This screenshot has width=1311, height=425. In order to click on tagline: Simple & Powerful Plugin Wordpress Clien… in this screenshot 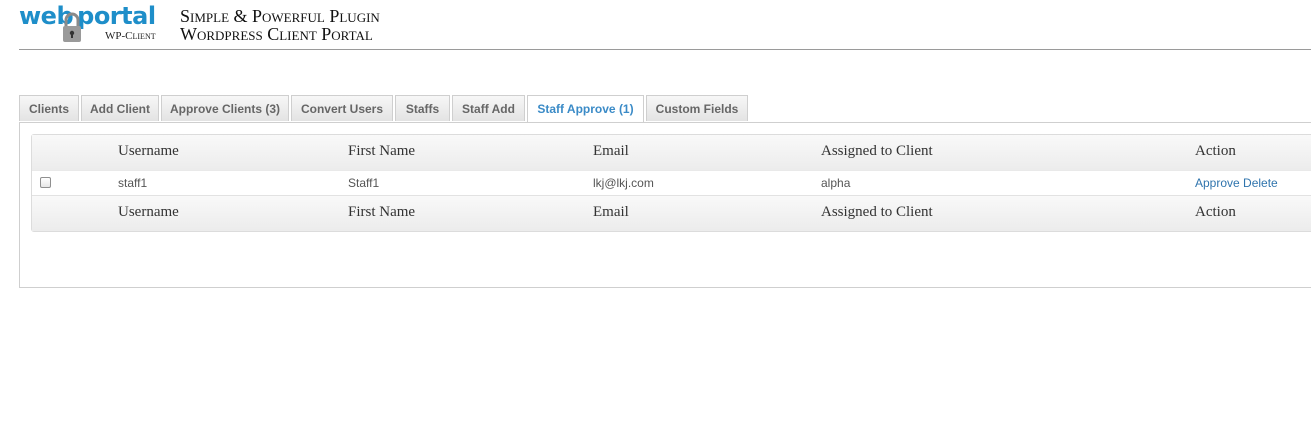, I will do `click(280, 25)`.